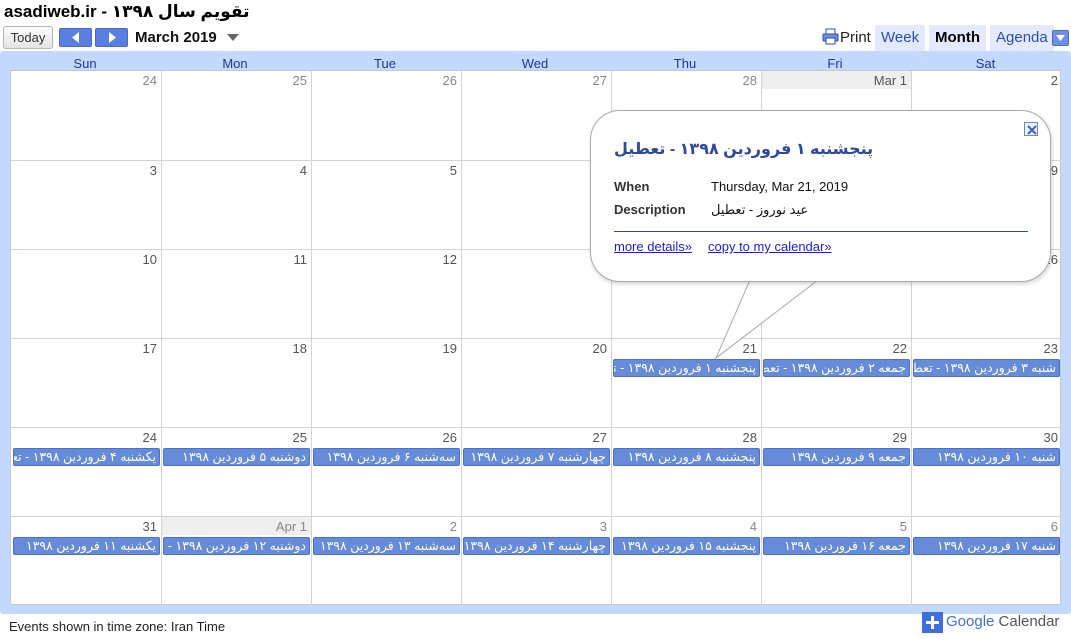 Image resolution: width=1071 pixels, height=638 pixels. What do you see at coordinates (28, 37) in the screenshot?
I see `today-button: Today` at bounding box center [28, 37].